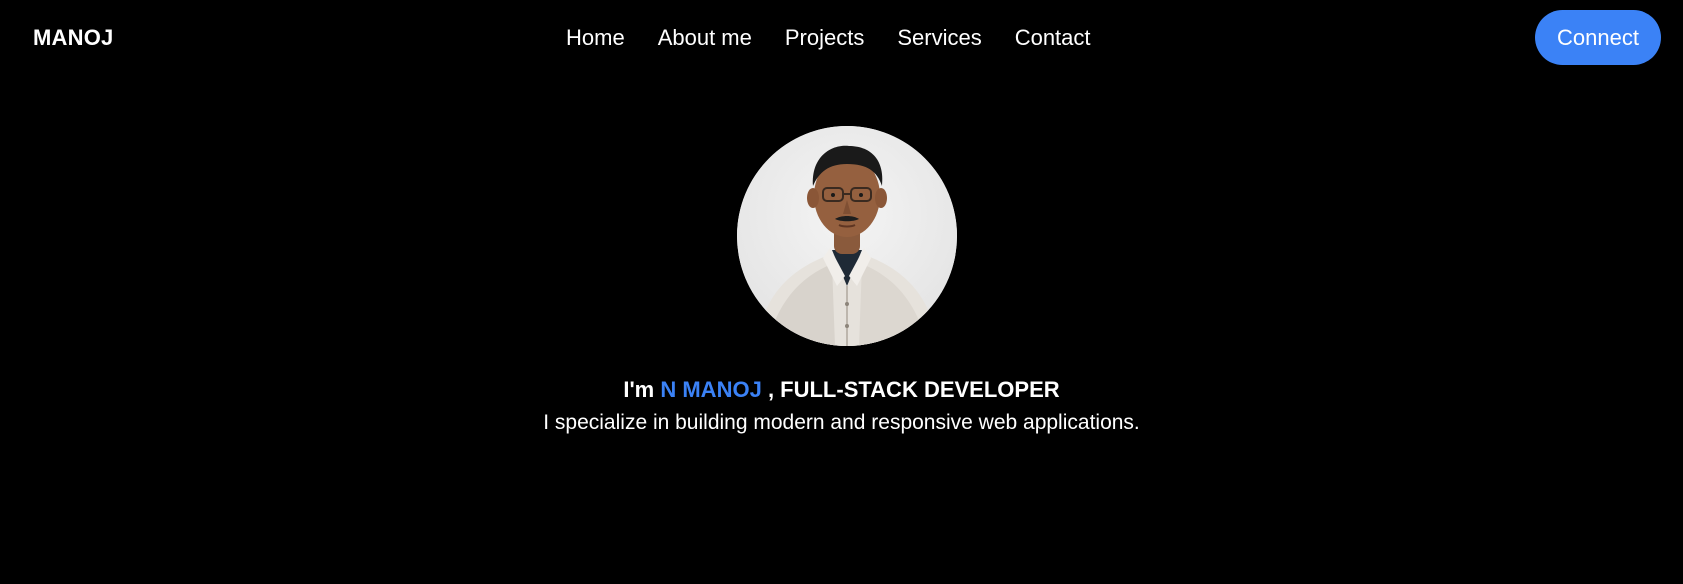 The image size is (1683, 584). What do you see at coordinates (1053, 38) in the screenshot?
I see `nav-contact: Contact` at bounding box center [1053, 38].